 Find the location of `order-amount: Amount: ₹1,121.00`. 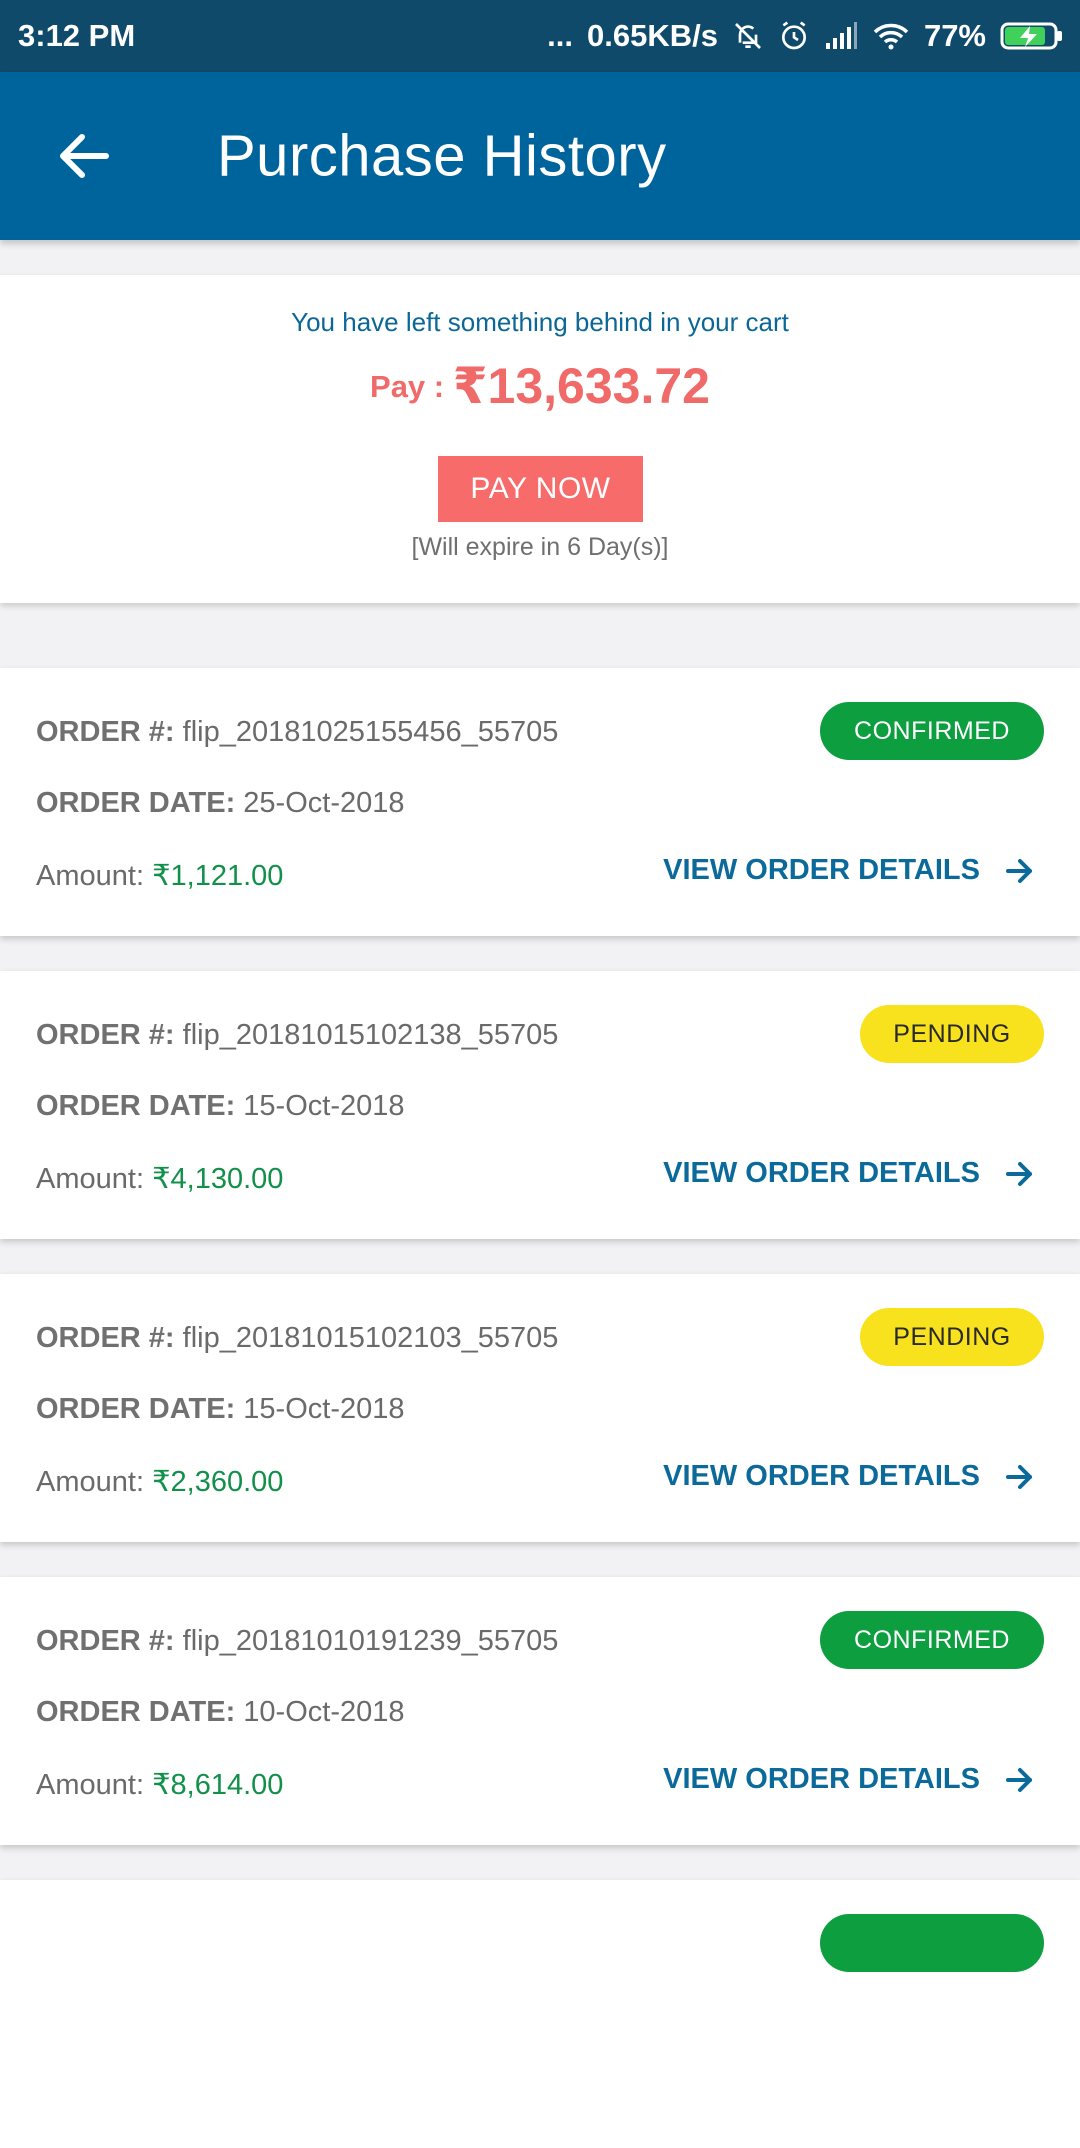

order-amount: Amount: ₹1,121.00 is located at coordinates (160, 876).